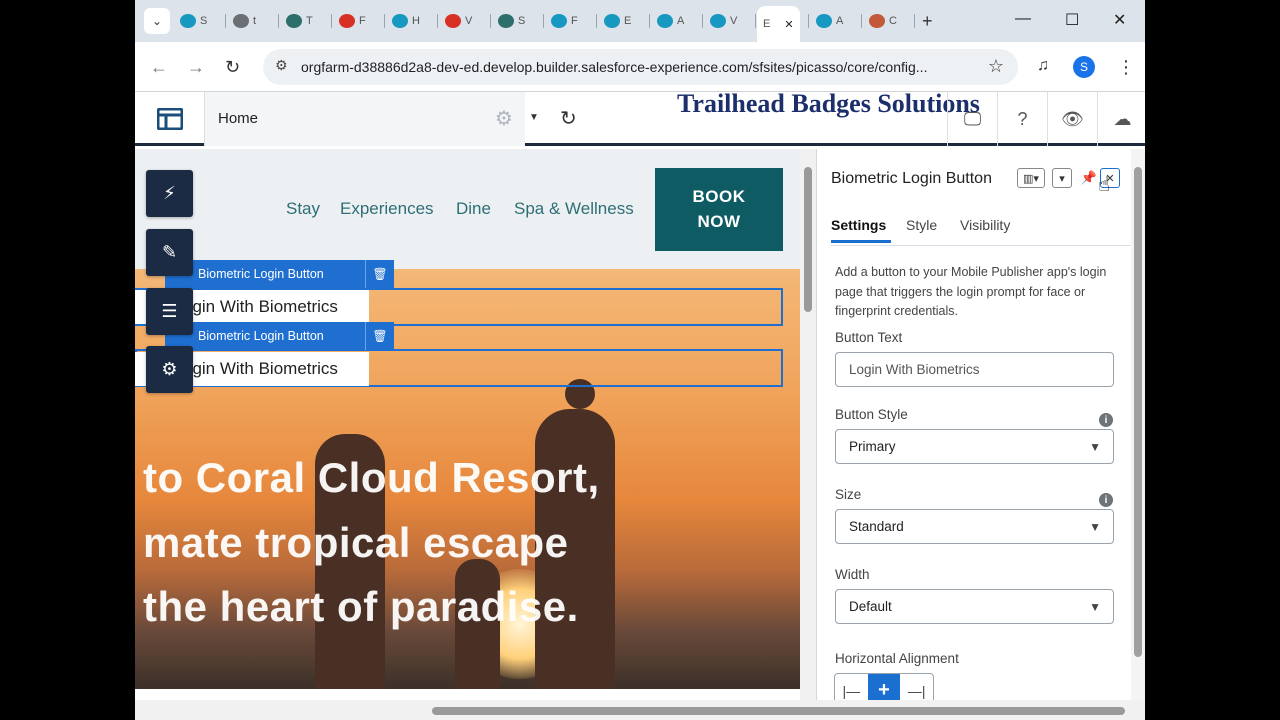  I want to click on browser-tab: E, so click(617, 21).